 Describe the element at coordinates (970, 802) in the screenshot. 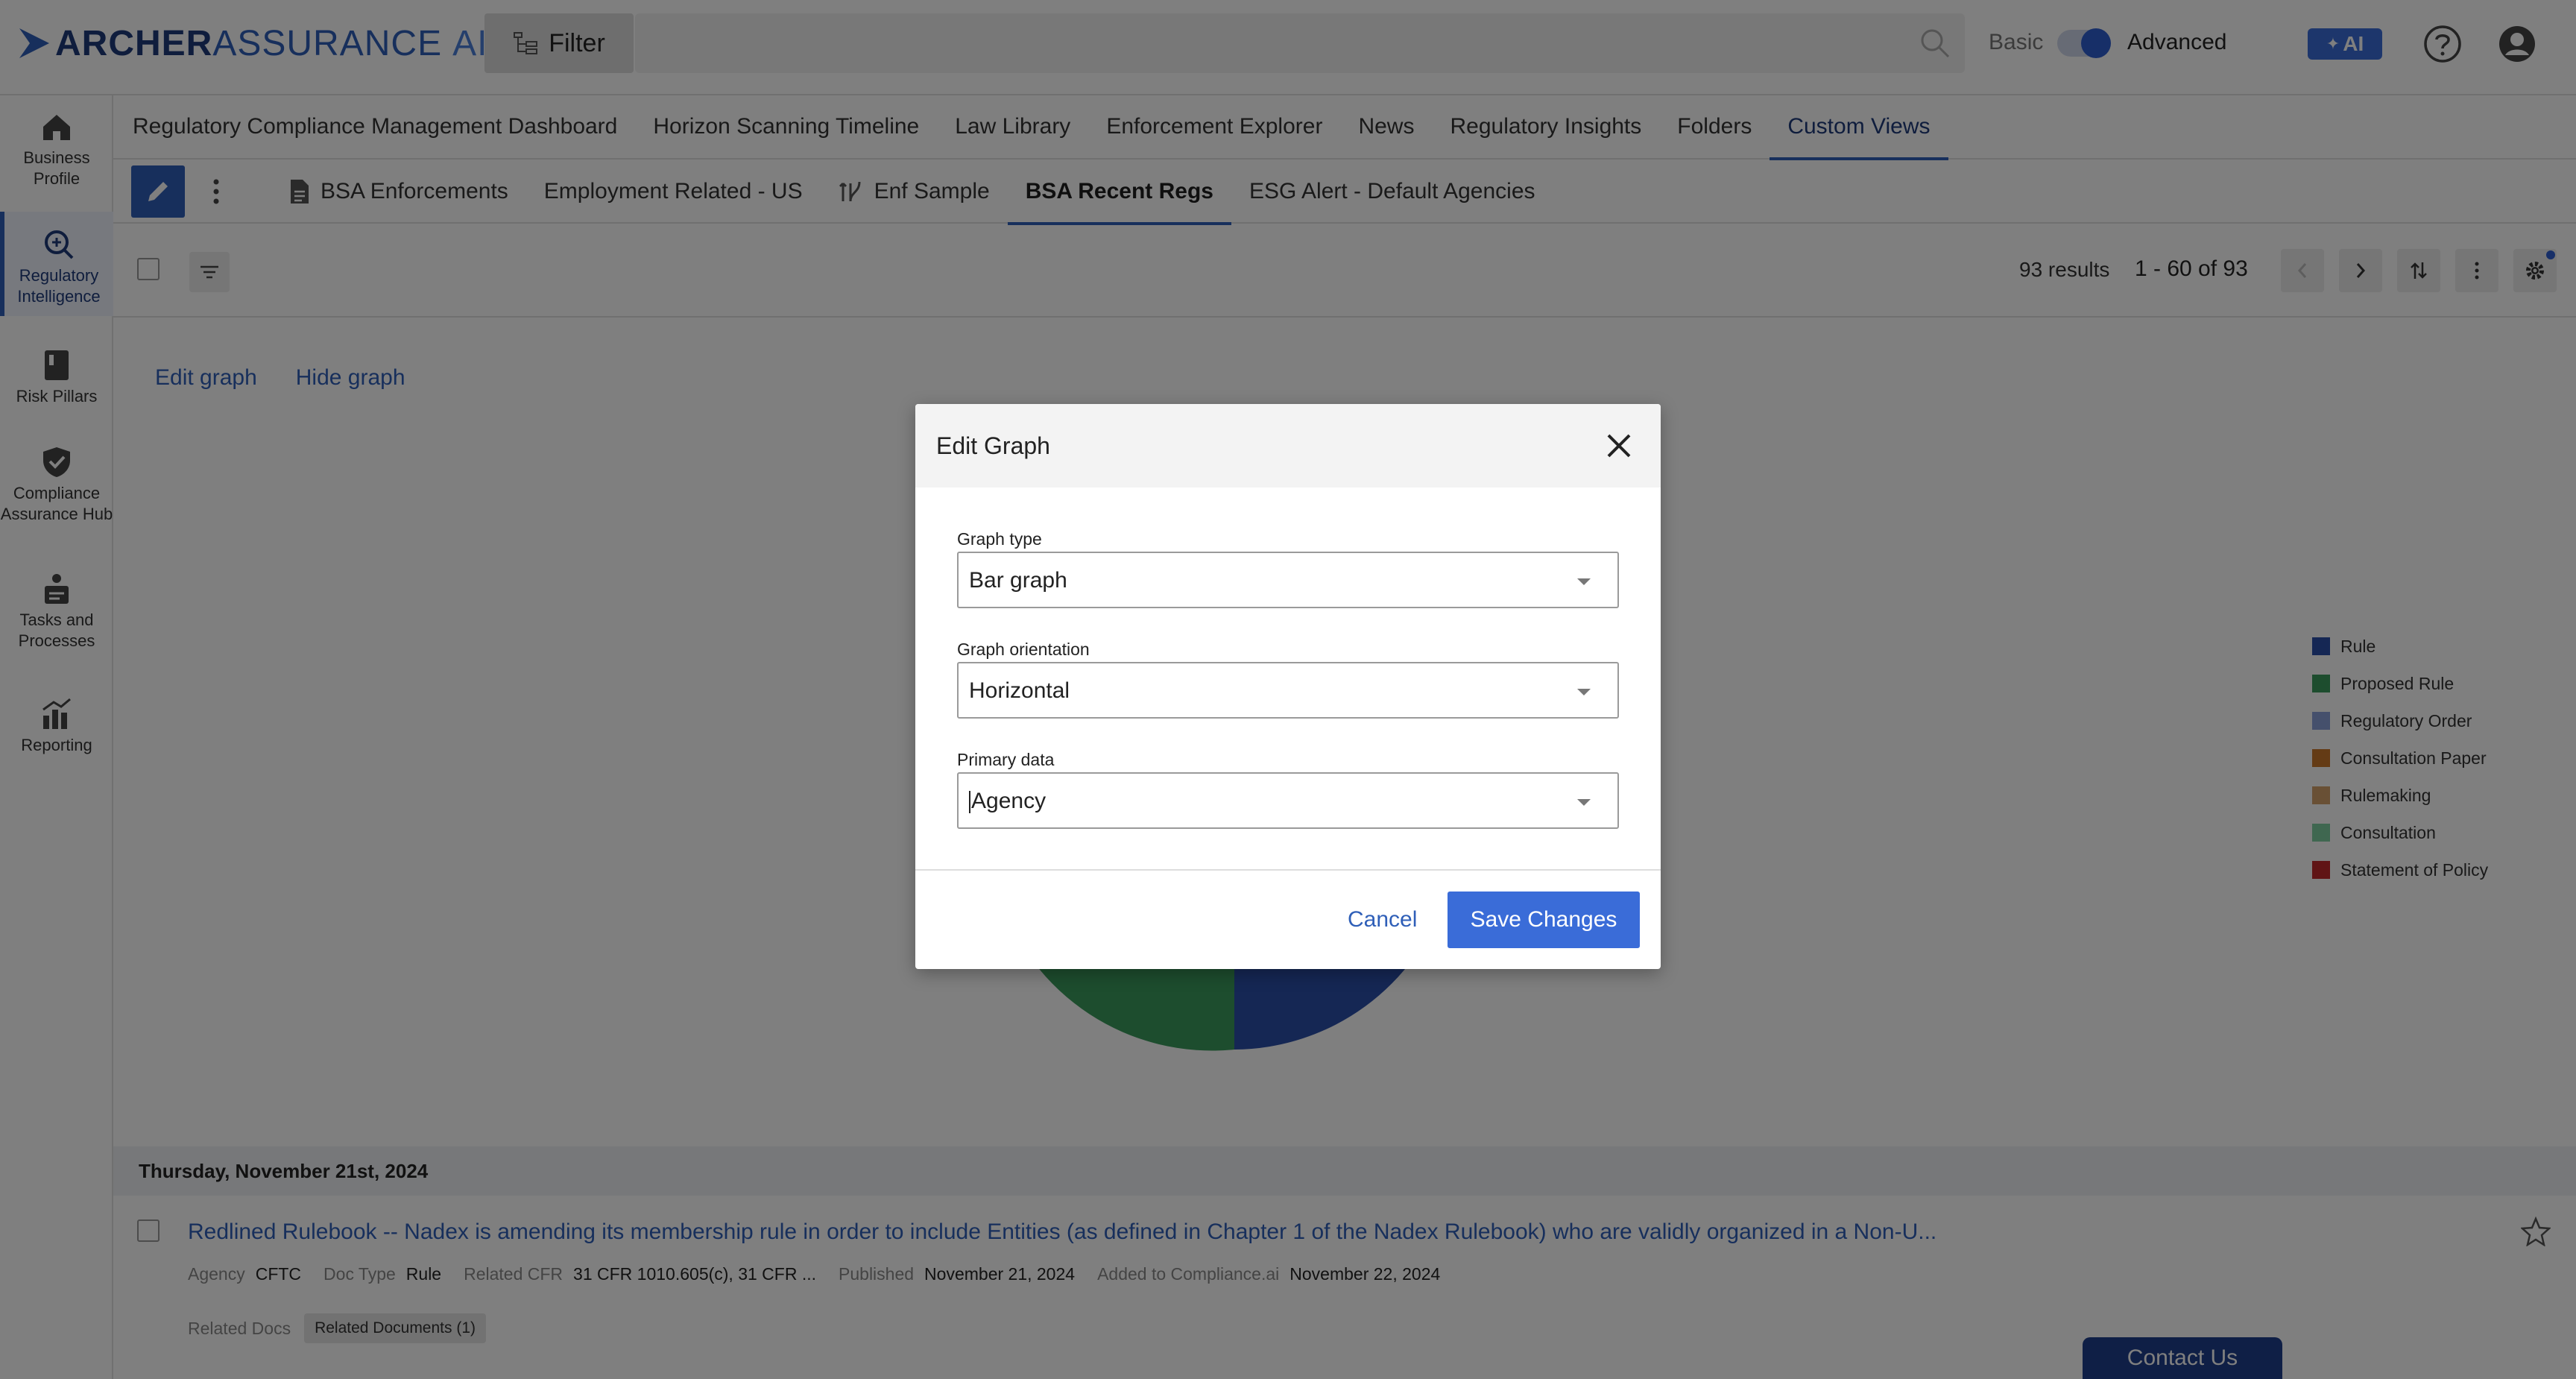

I see `text-cursor` at that location.